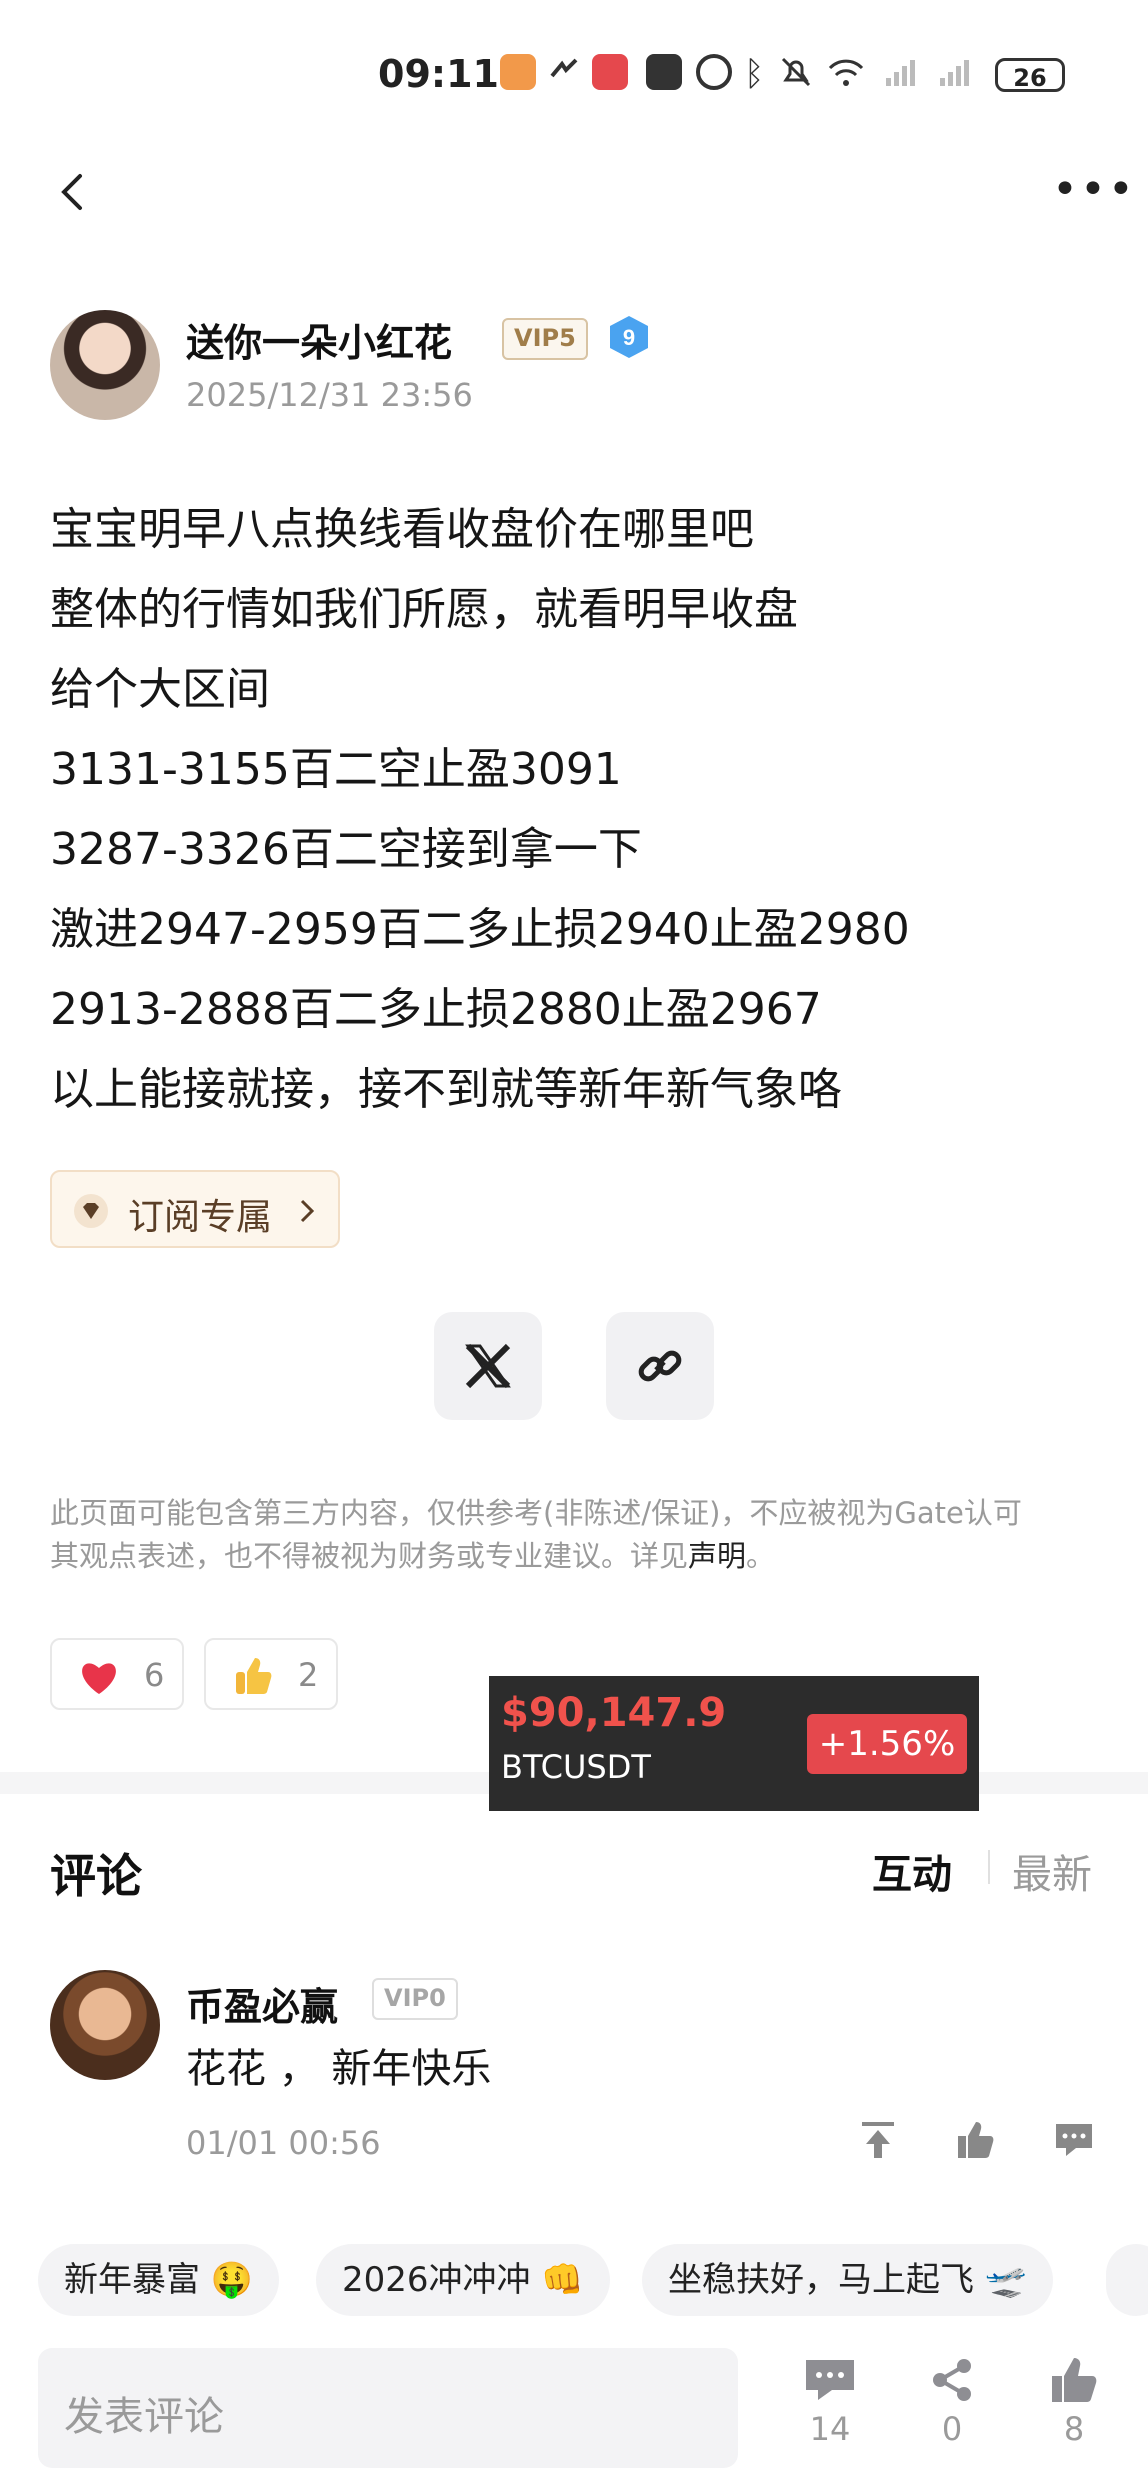 The width and height of the screenshot is (1148, 2492). Describe the element at coordinates (200, 1217) in the screenshot. I see `subscribe-label: 订阅专属` at that location.